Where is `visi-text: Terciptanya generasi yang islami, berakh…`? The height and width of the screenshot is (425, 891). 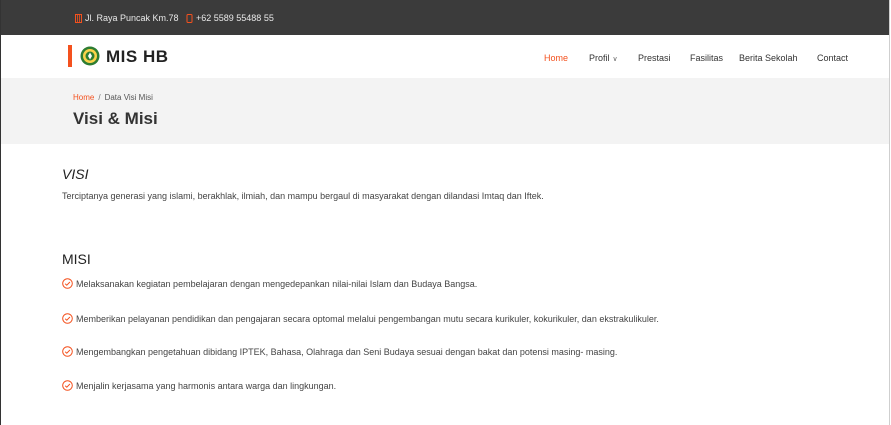 visi-text: Terciptanya generasi yang islami, berakh… is located at coordinates (303, 196).